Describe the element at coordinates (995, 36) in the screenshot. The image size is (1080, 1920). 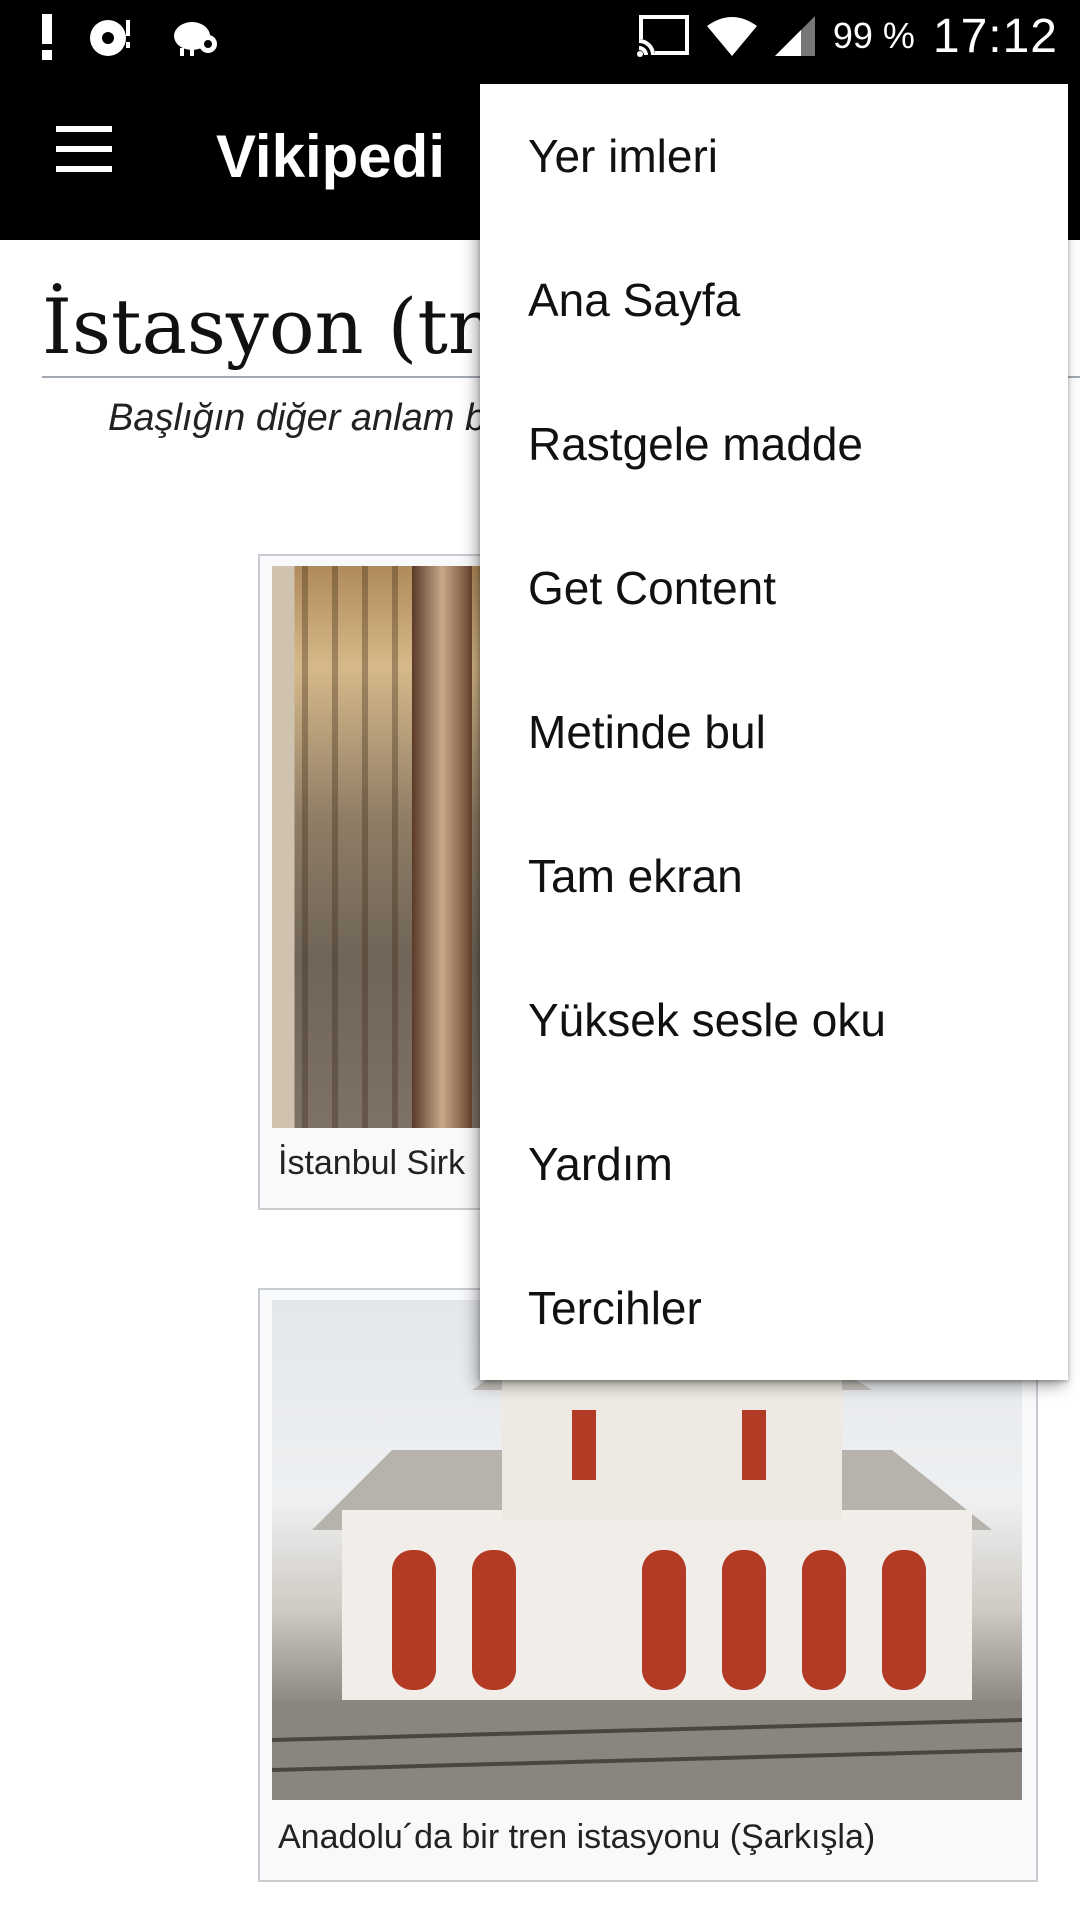
I see `clock: 17:12` at that location.